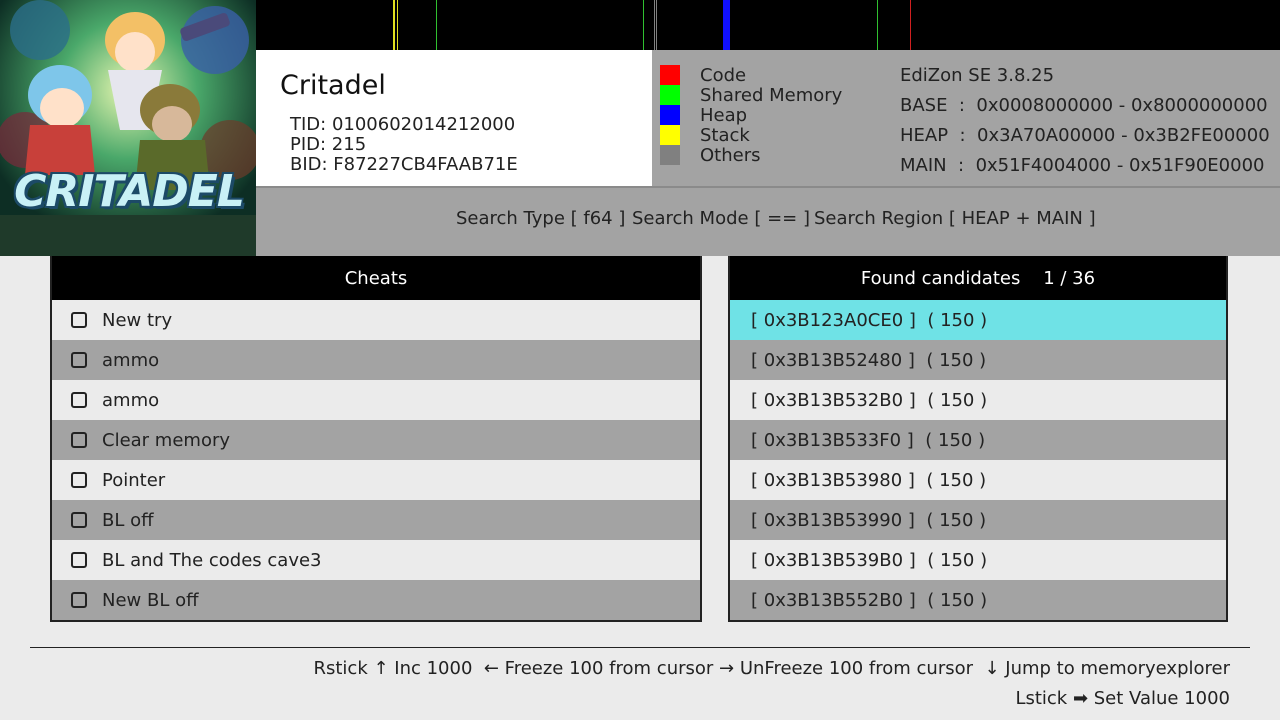  I want to click on legend-label-others: Others, so click(730, 155).